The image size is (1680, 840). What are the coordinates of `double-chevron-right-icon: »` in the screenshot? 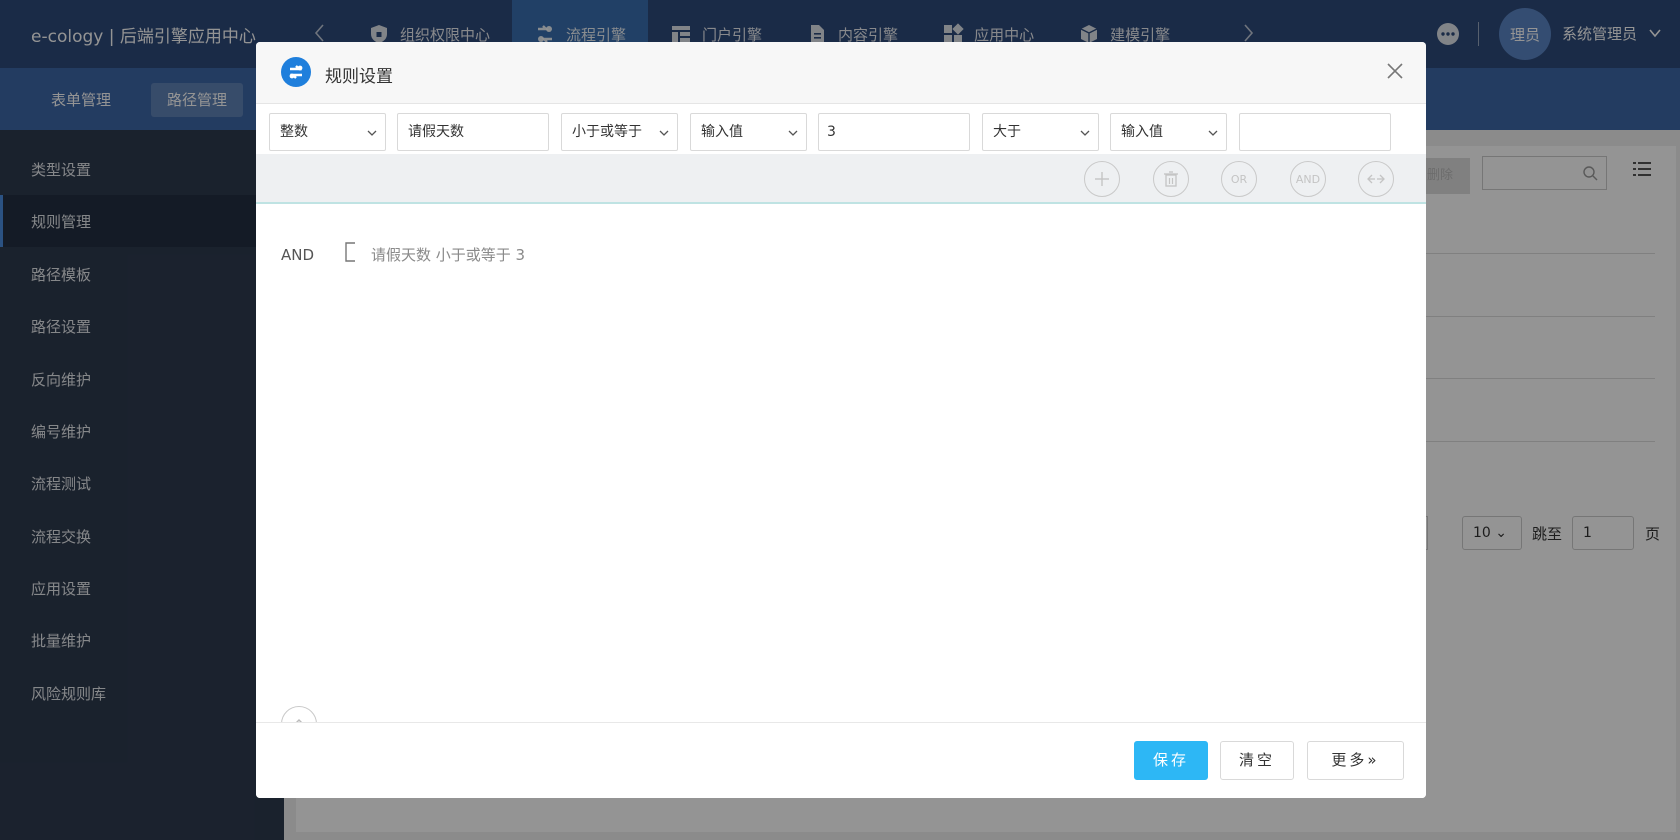 It's located at (1373, 760).